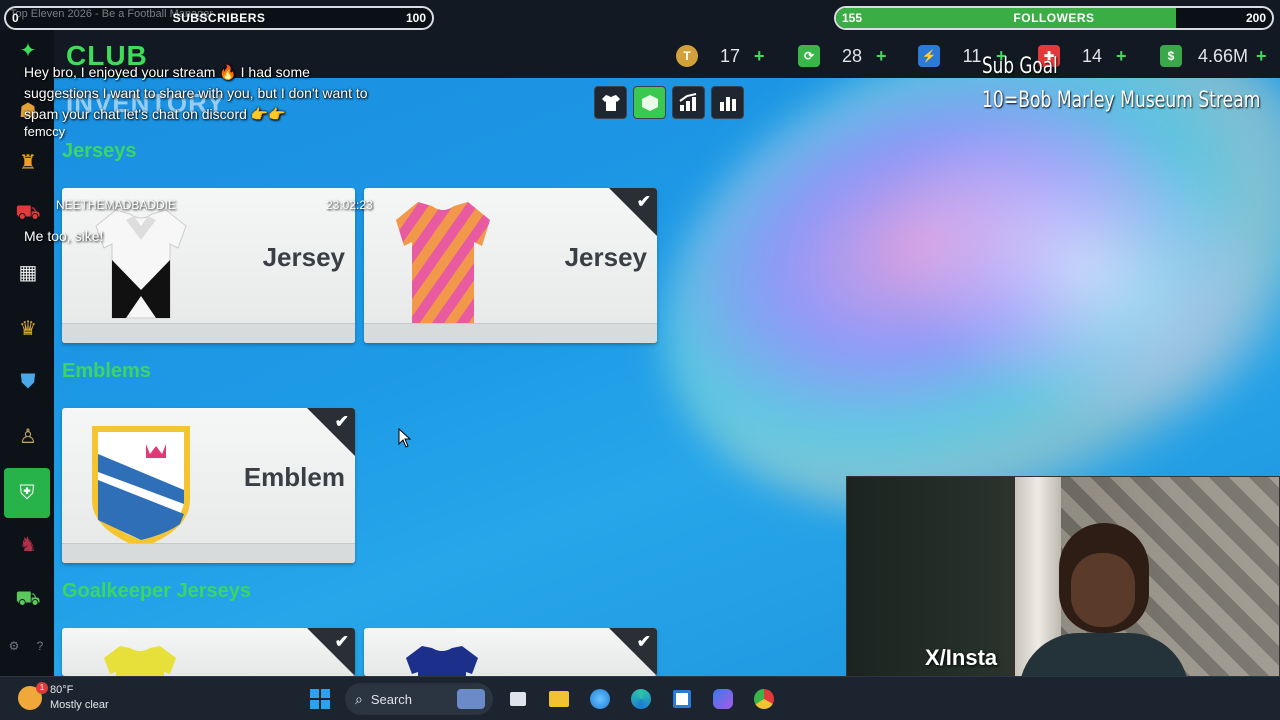 The height and width of the screenshot is (720, 1280). I want to click on emblem-card-1: ✔ Emblem, so click(208, 485).